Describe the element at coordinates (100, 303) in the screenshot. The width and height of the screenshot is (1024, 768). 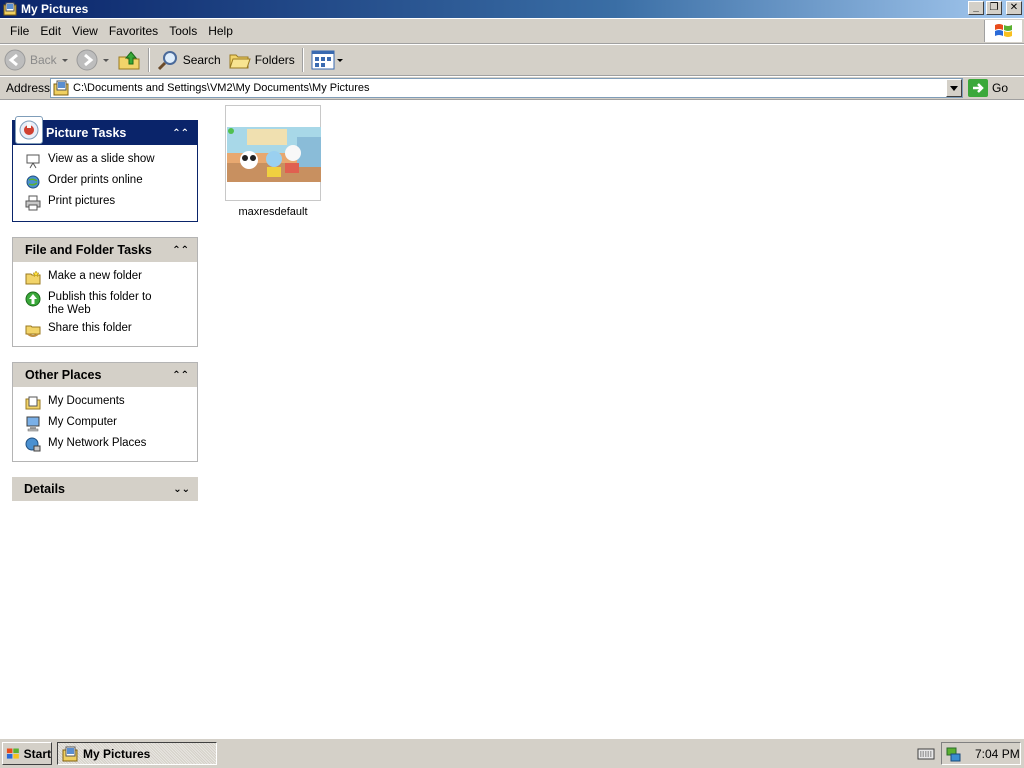
I see `task-label: Publish this folder to the Web` at that location.